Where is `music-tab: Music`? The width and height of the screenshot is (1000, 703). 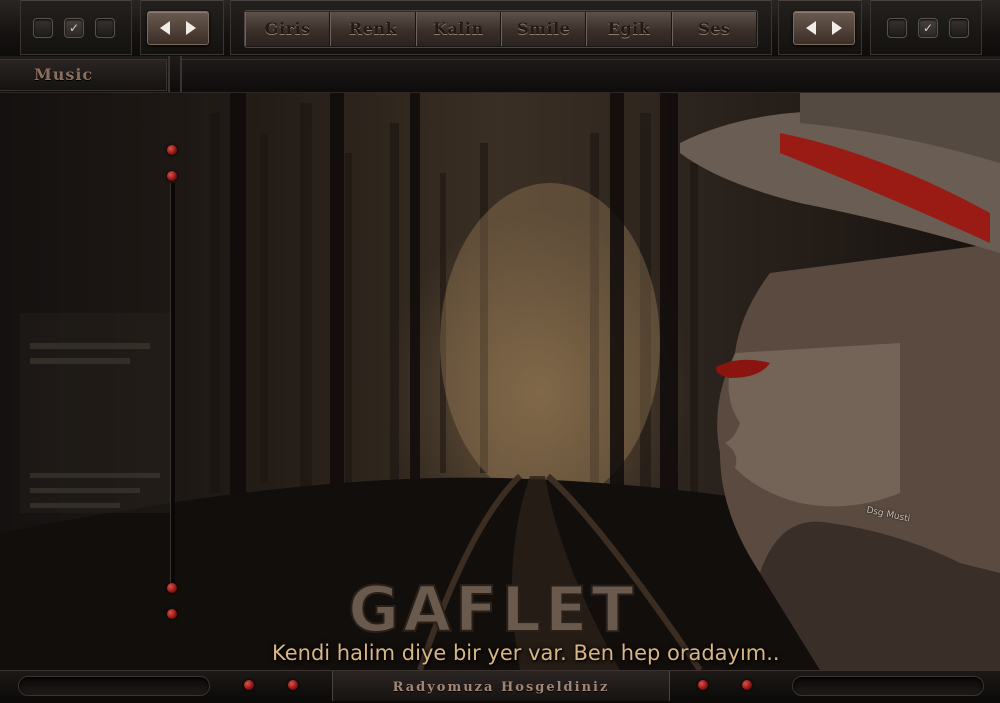 music-tab: Music is located at coordinates (83, 75).